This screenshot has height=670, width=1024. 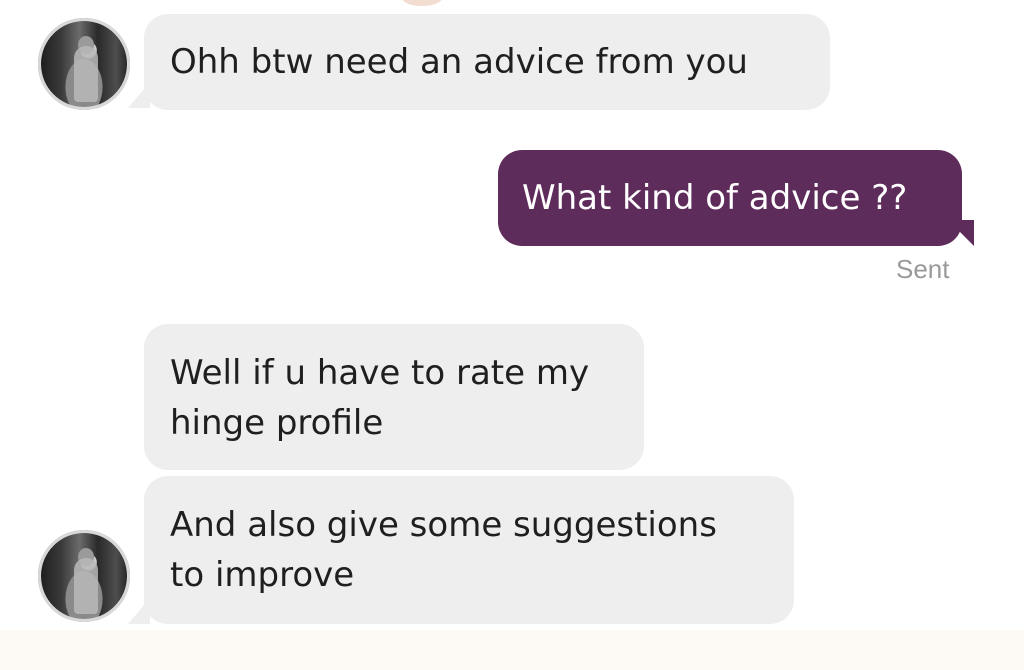 I want to click on previous-message-peek, so click(x=422, y=3).